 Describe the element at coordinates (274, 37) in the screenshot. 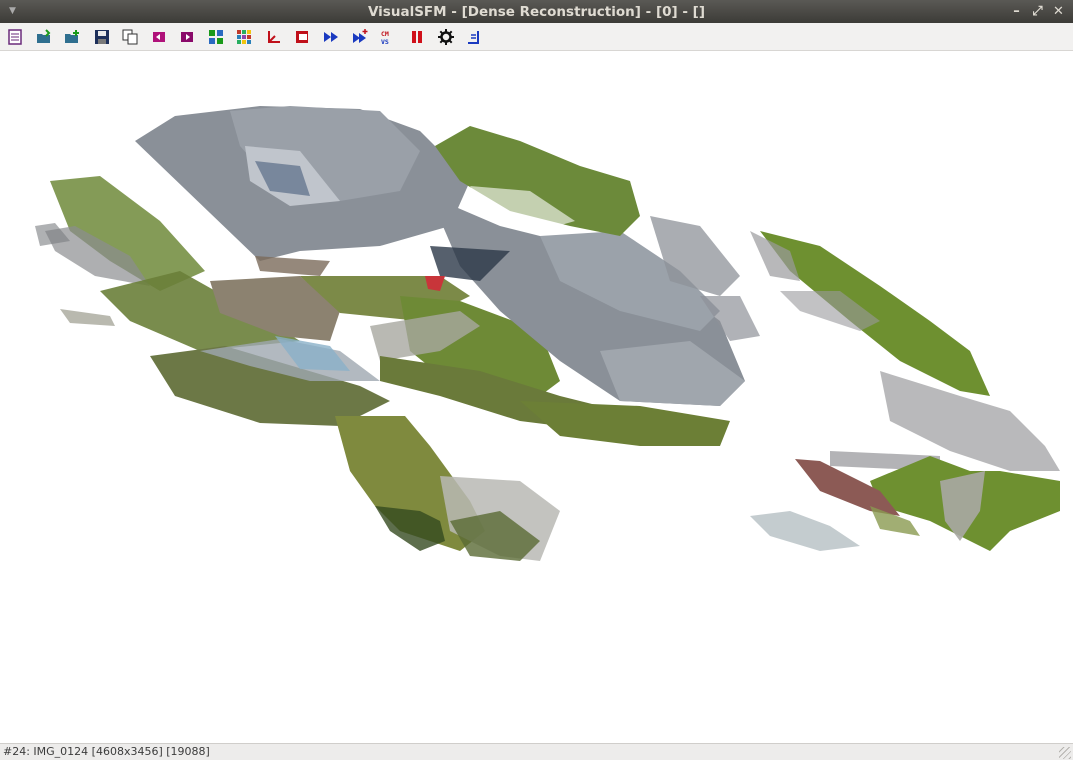

I see `sparse-3d-icon` at that location.